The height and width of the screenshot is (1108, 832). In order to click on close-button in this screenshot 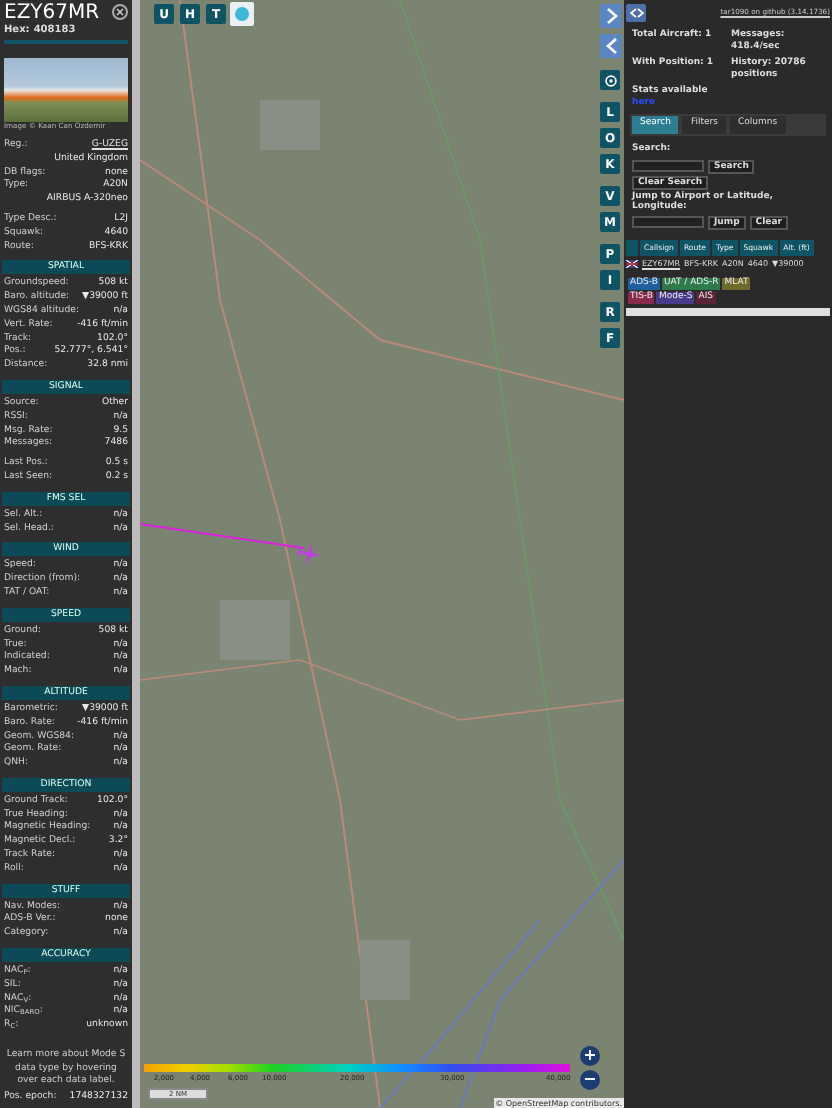, I will do `click(120, 12)`.